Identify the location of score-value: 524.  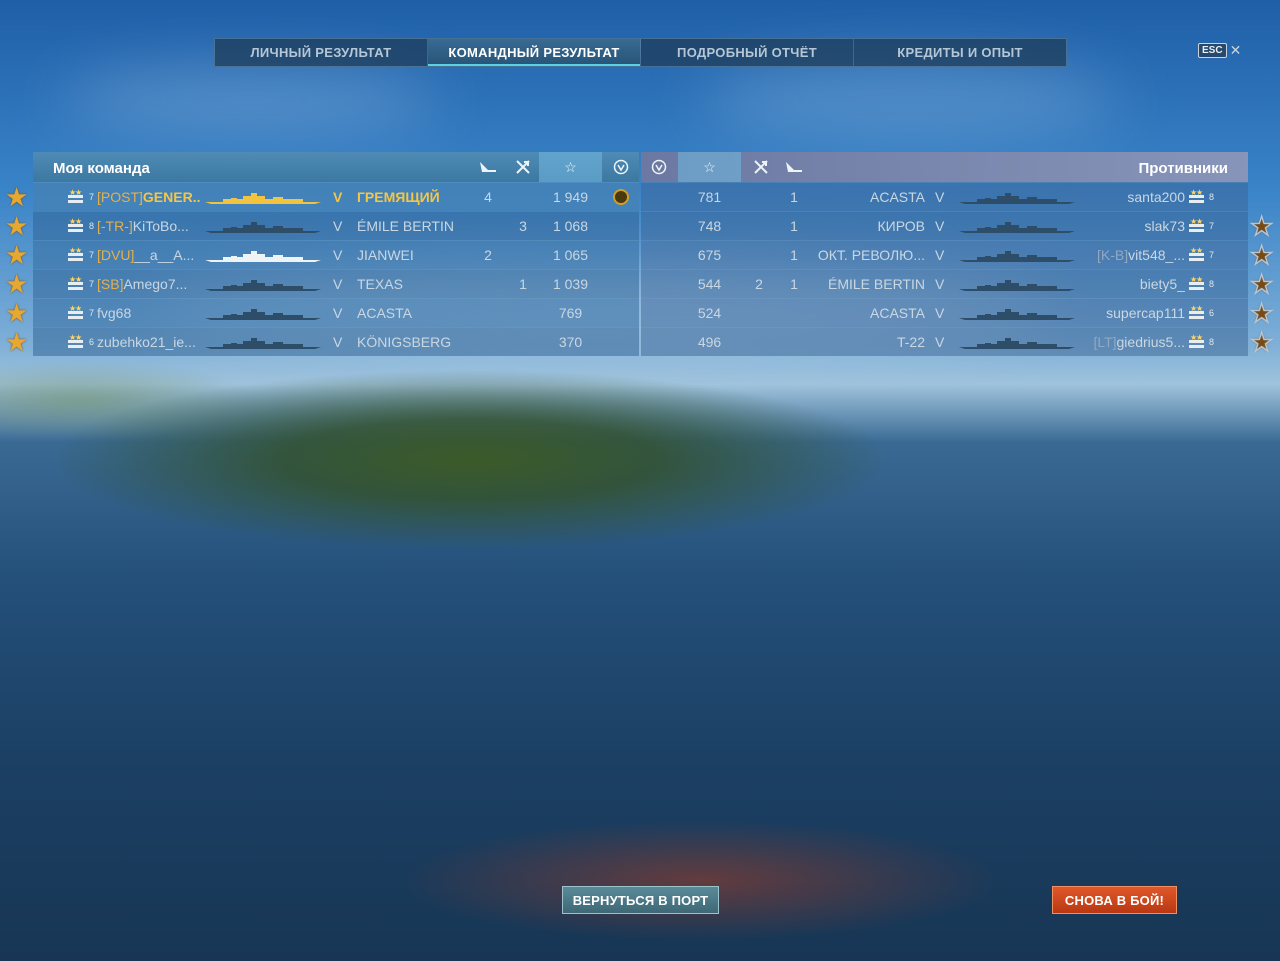
(709, 313).